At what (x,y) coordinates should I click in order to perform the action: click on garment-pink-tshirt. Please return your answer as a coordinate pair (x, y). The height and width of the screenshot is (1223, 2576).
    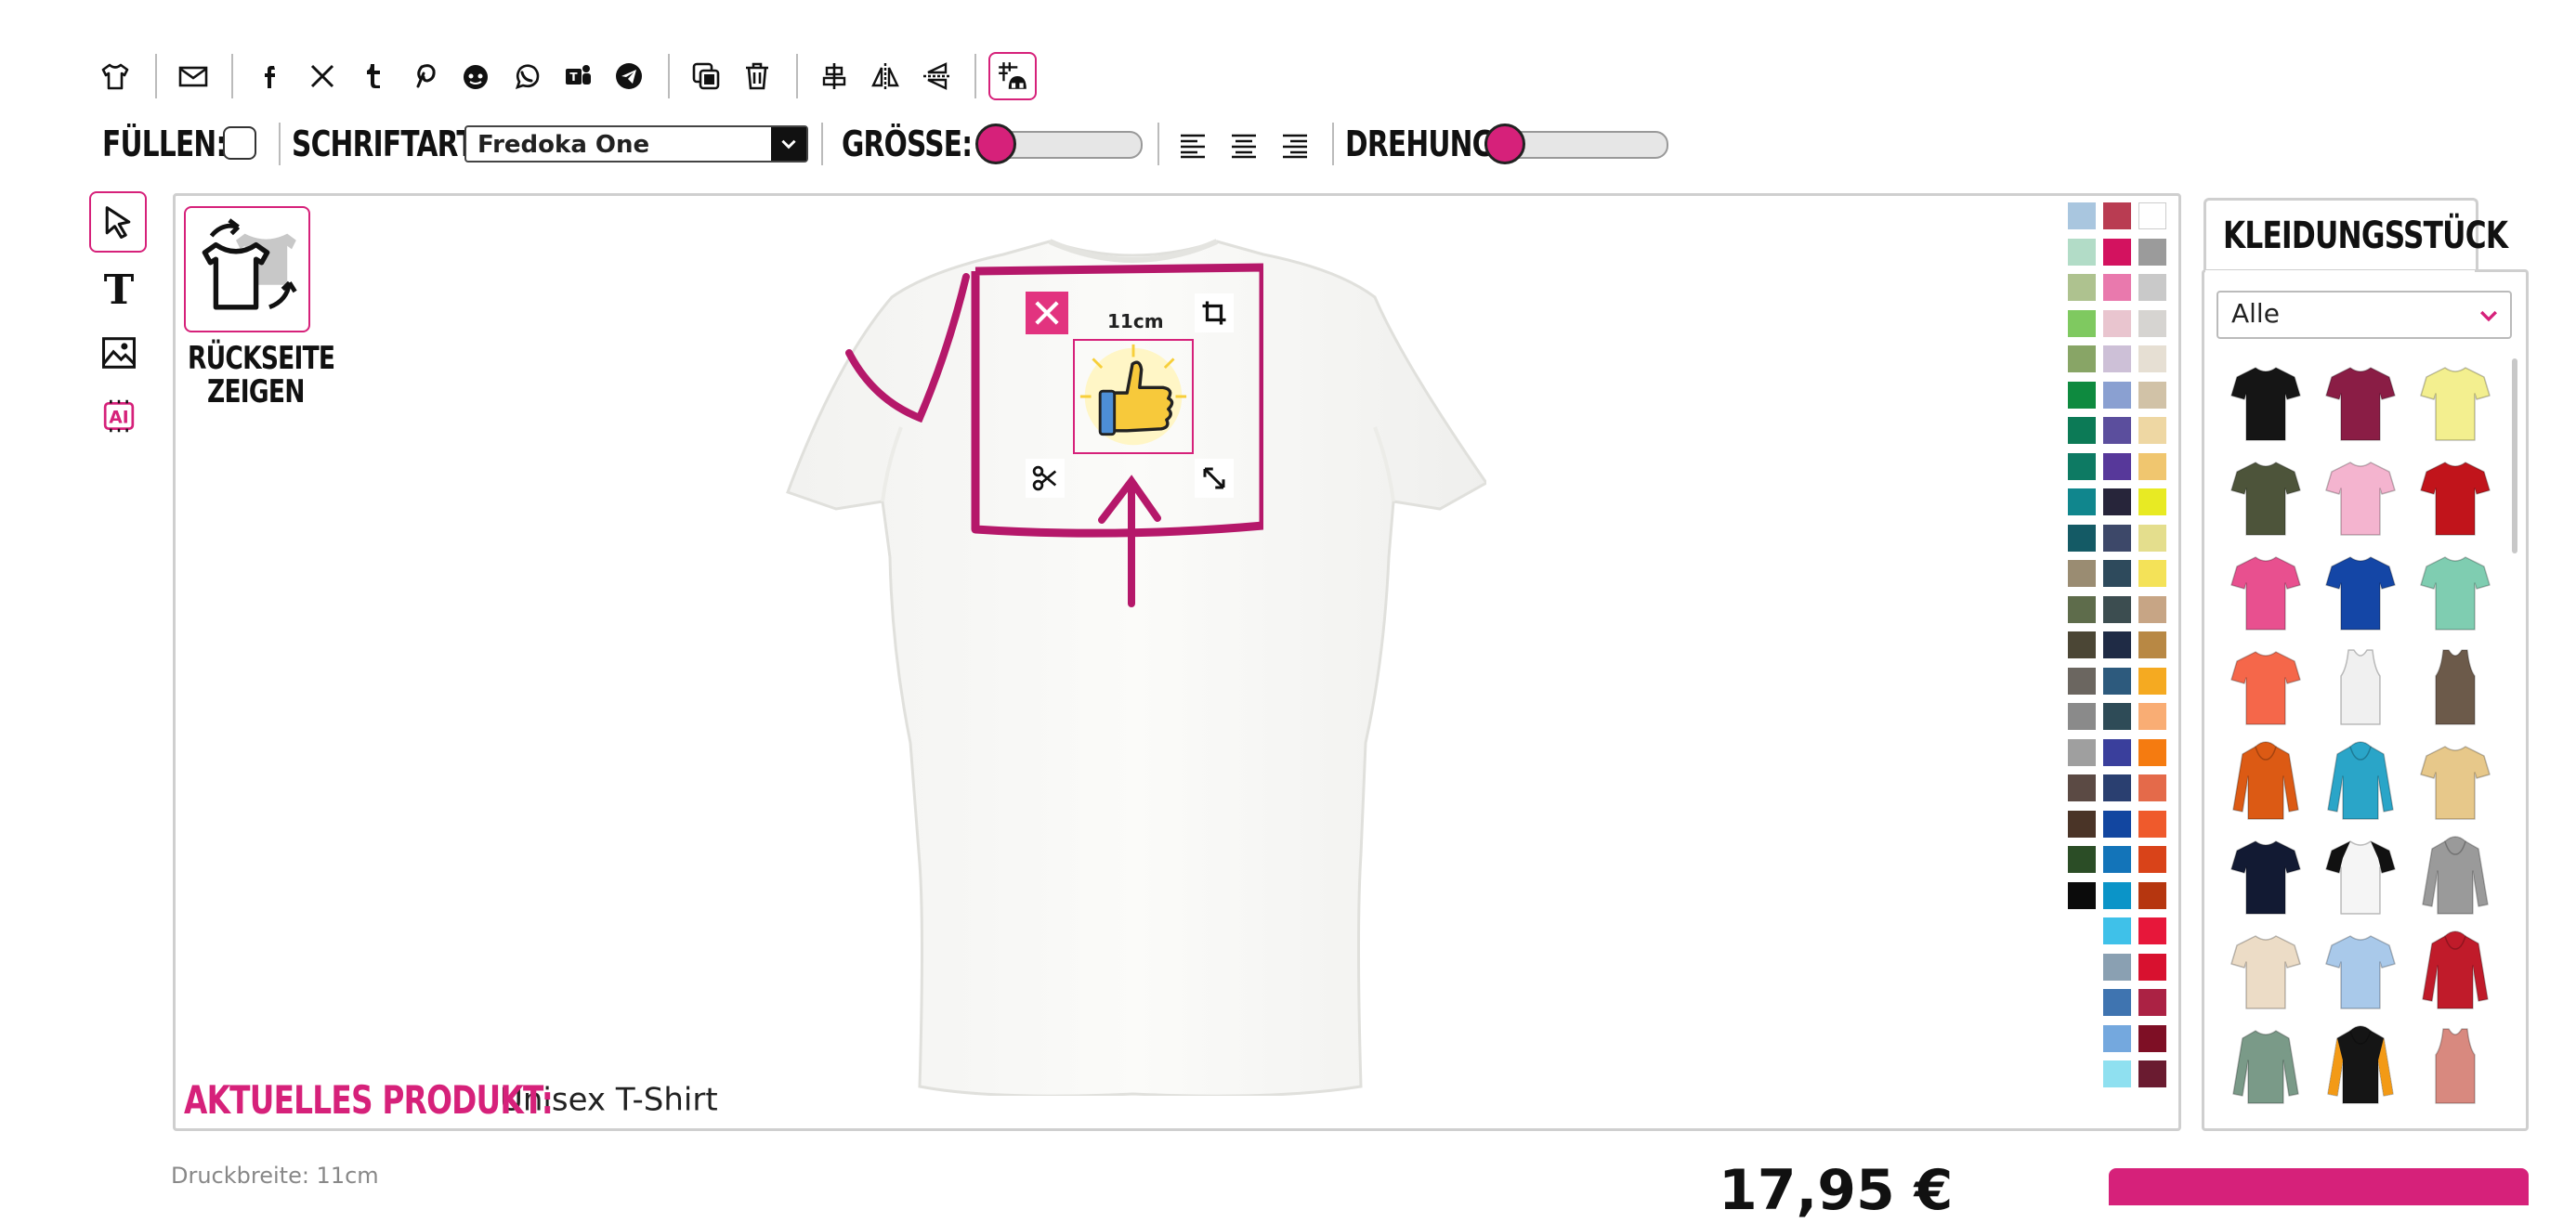
    Looking at the image, I should click on (2266, 591).